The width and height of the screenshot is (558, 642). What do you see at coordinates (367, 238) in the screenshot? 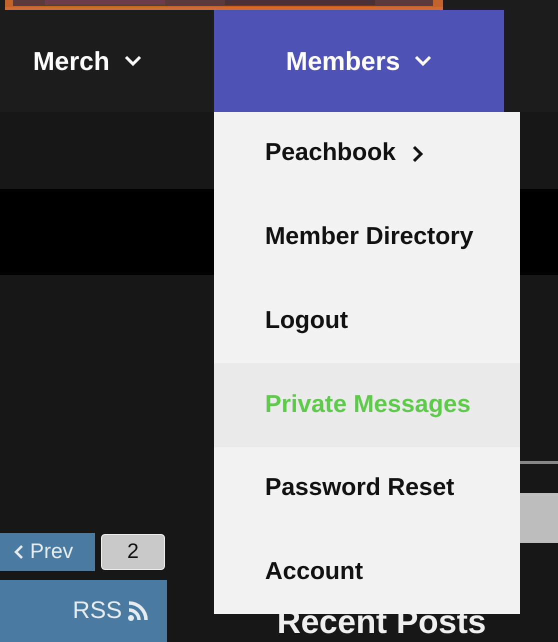
I see `menu-item: Member Directory` at bounding box center [367, 238].